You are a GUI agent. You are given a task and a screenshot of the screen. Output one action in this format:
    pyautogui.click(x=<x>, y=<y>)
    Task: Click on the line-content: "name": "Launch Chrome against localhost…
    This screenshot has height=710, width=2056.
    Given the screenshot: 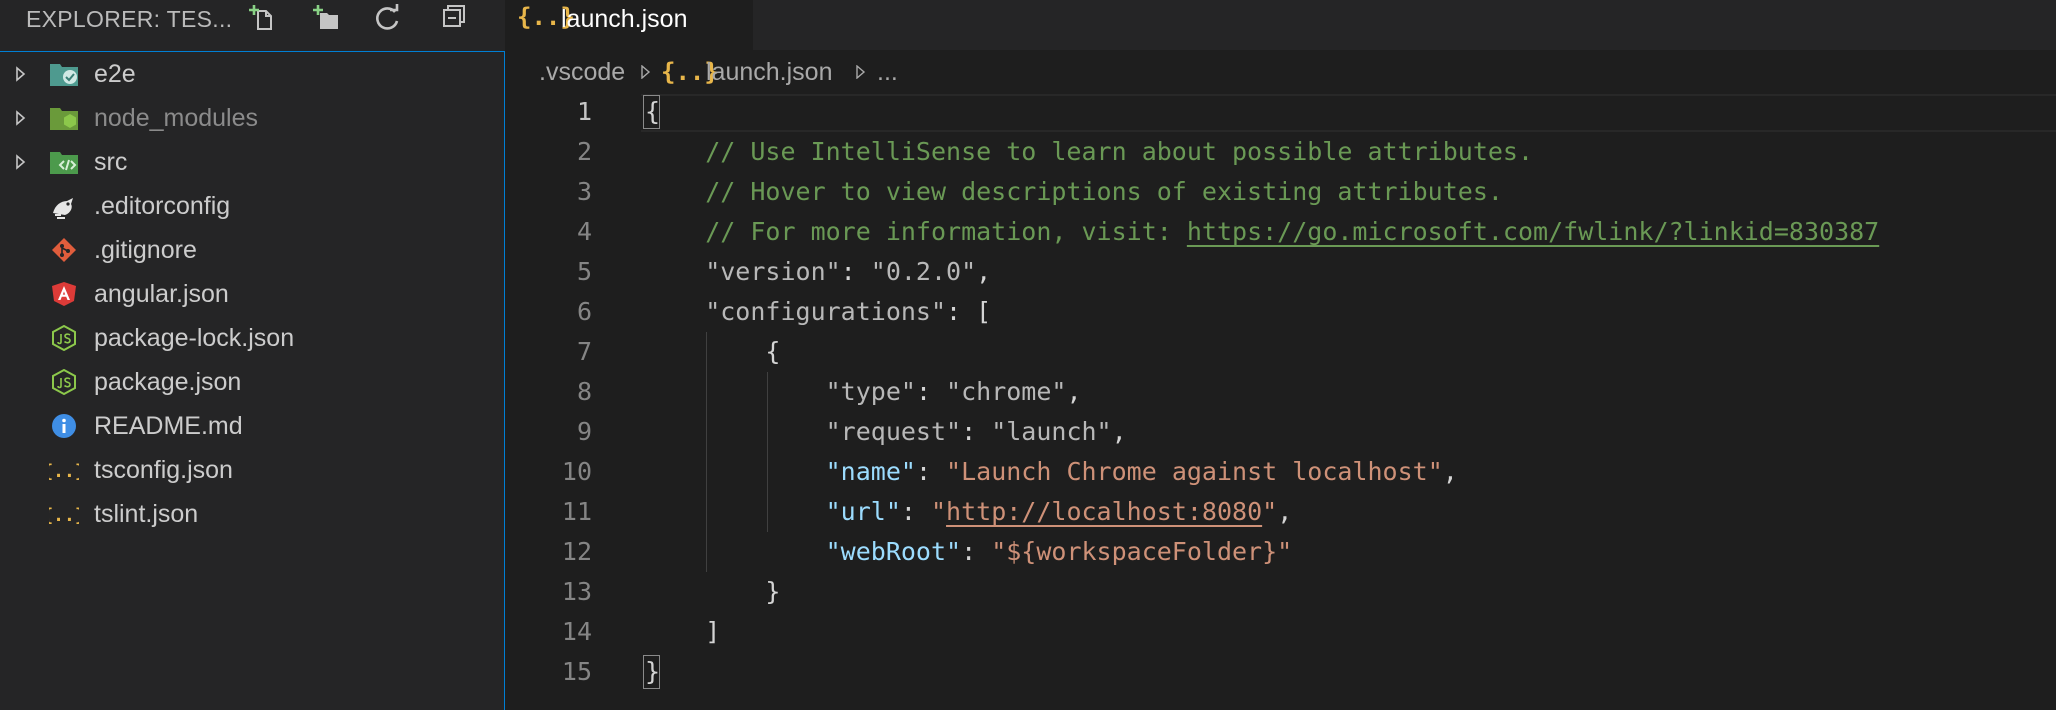 What is the action you would take?
    pyautogui.click(x=1051, y=472)
    